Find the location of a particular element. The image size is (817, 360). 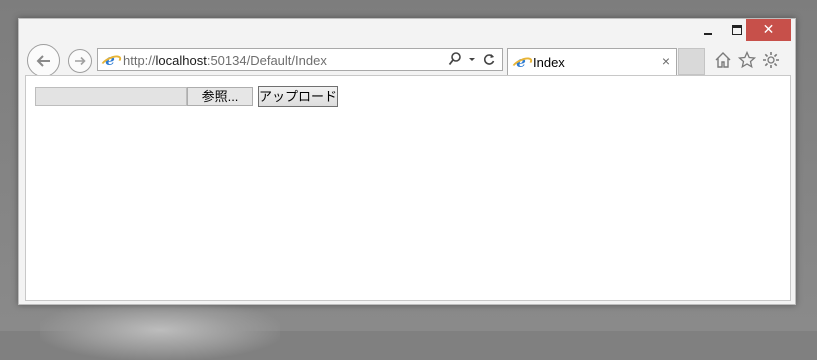

forward-arrow-icon is located at coordinates (80, 61).